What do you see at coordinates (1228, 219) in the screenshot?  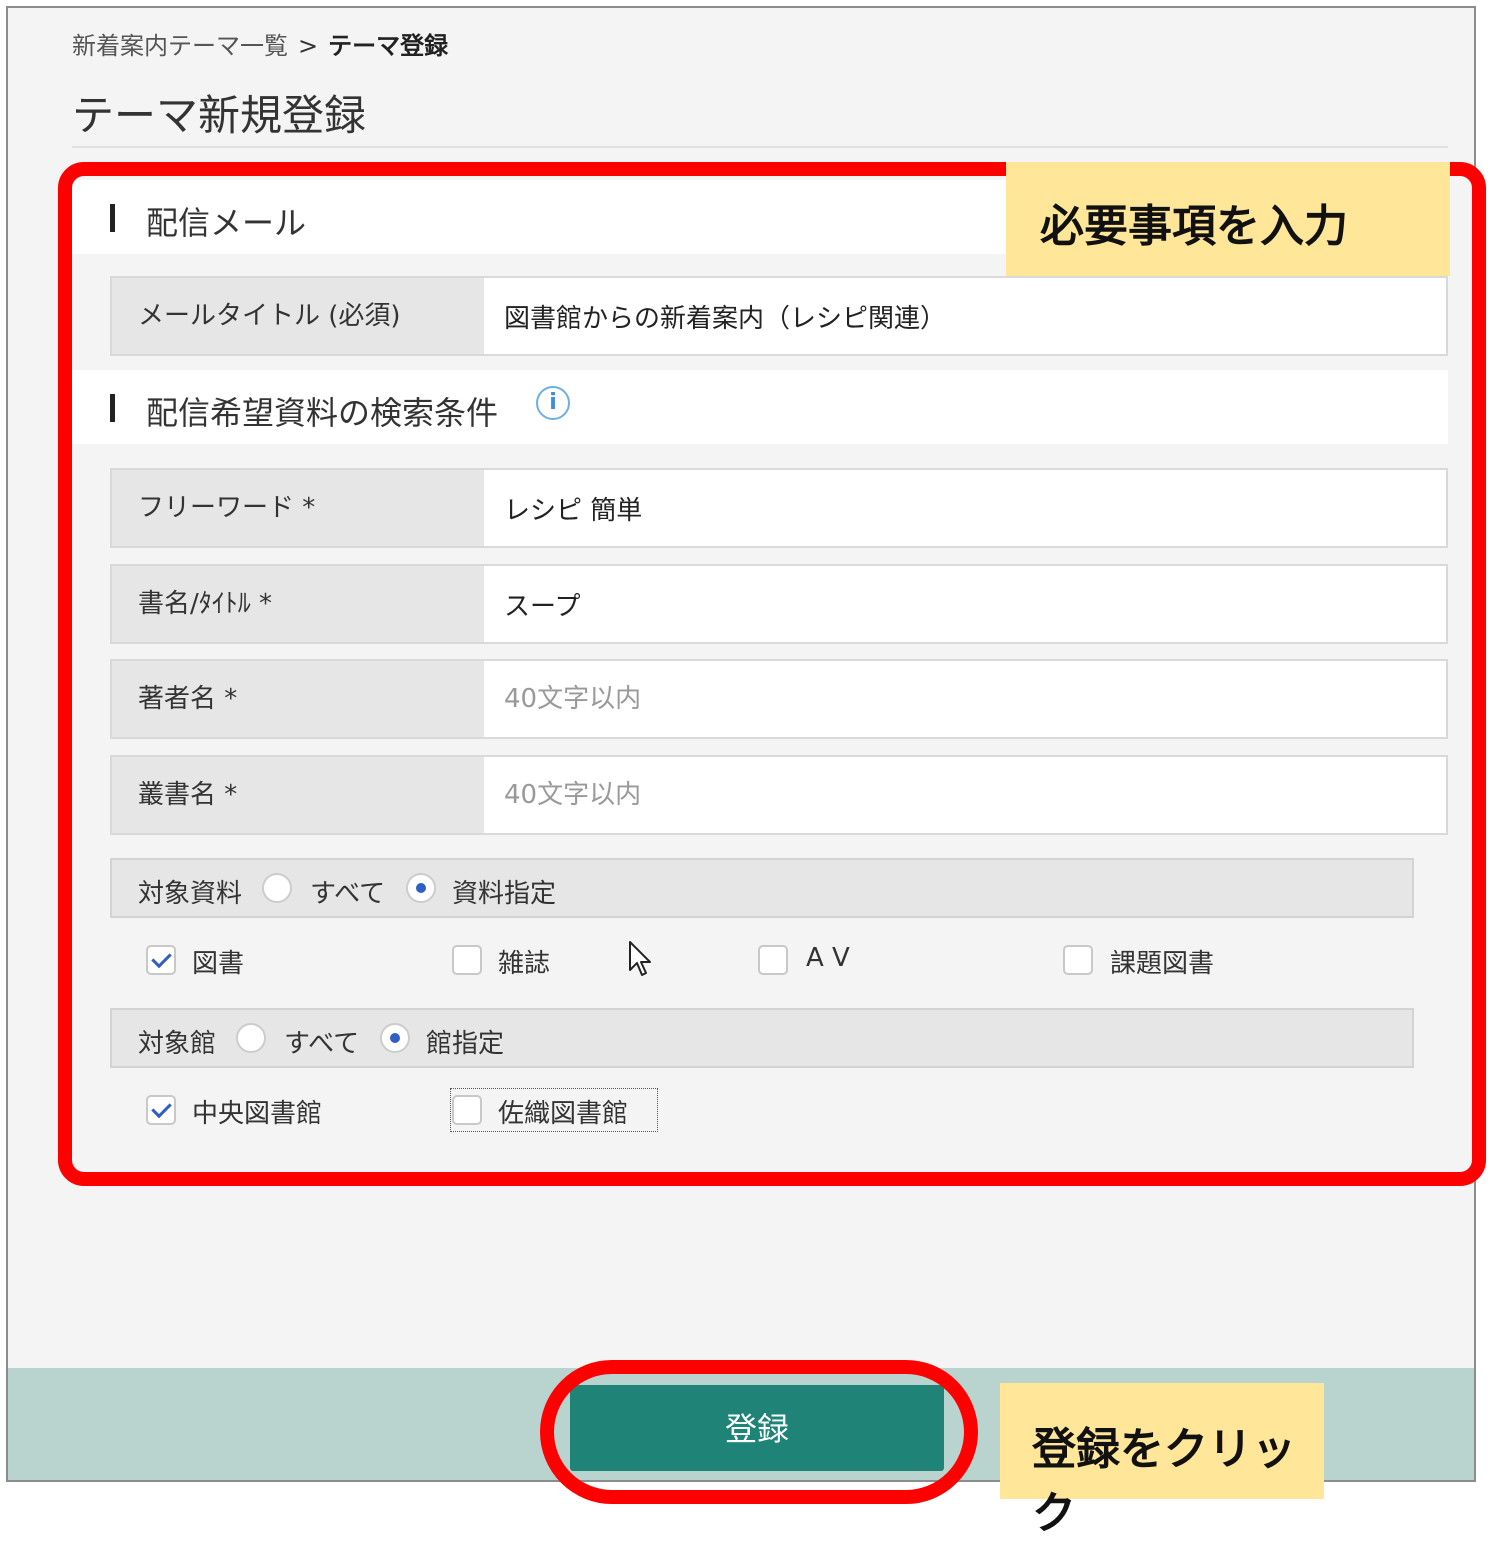 I see `annotation-enter-required: 必要事項を入力` at bounding box center [1228, 219].